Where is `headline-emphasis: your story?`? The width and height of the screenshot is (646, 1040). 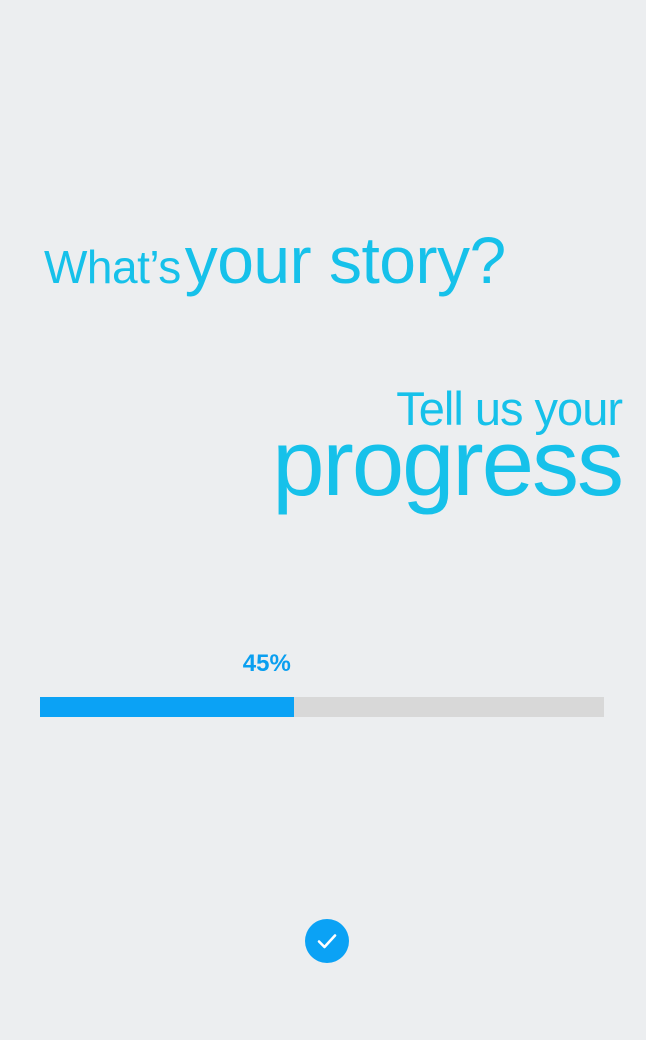
headline-emphasis: your story? is located at coordinates (345, 260).